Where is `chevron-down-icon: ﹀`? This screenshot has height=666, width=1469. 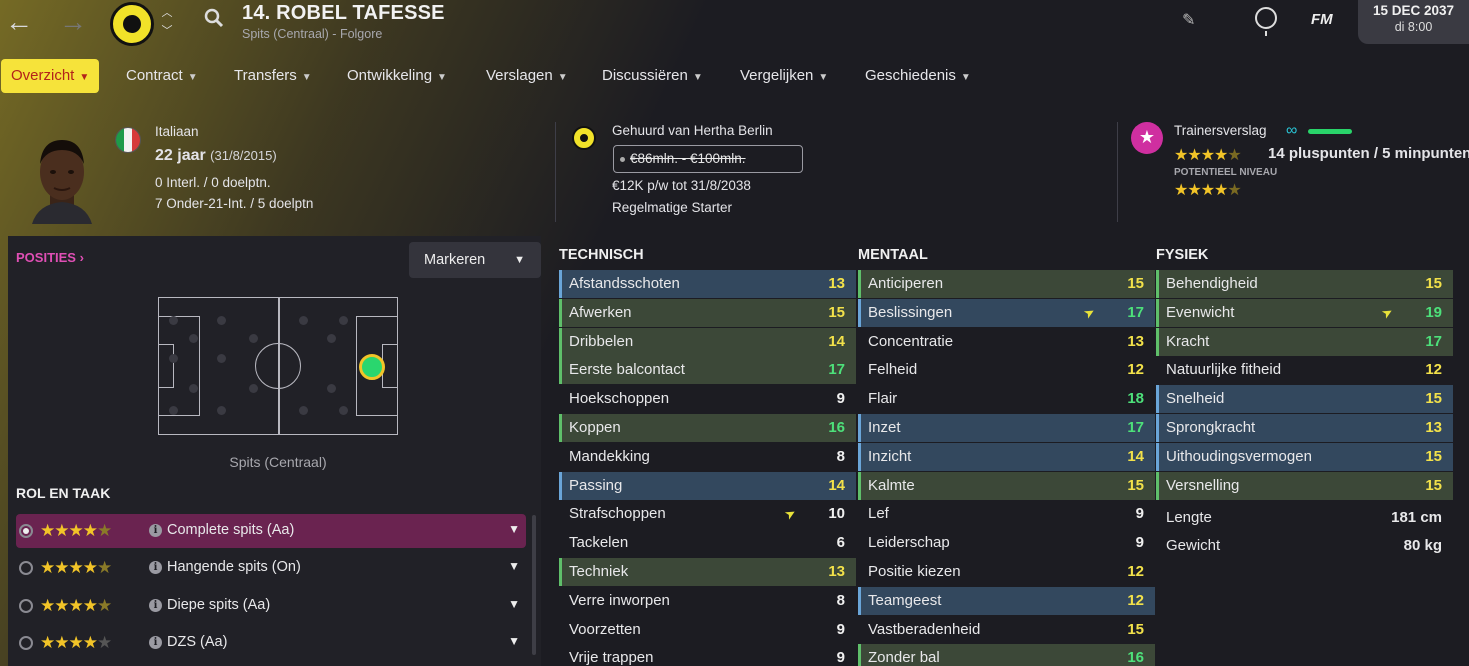
chevron-down-icon: ﹀ is located at coordinates (167, 31).